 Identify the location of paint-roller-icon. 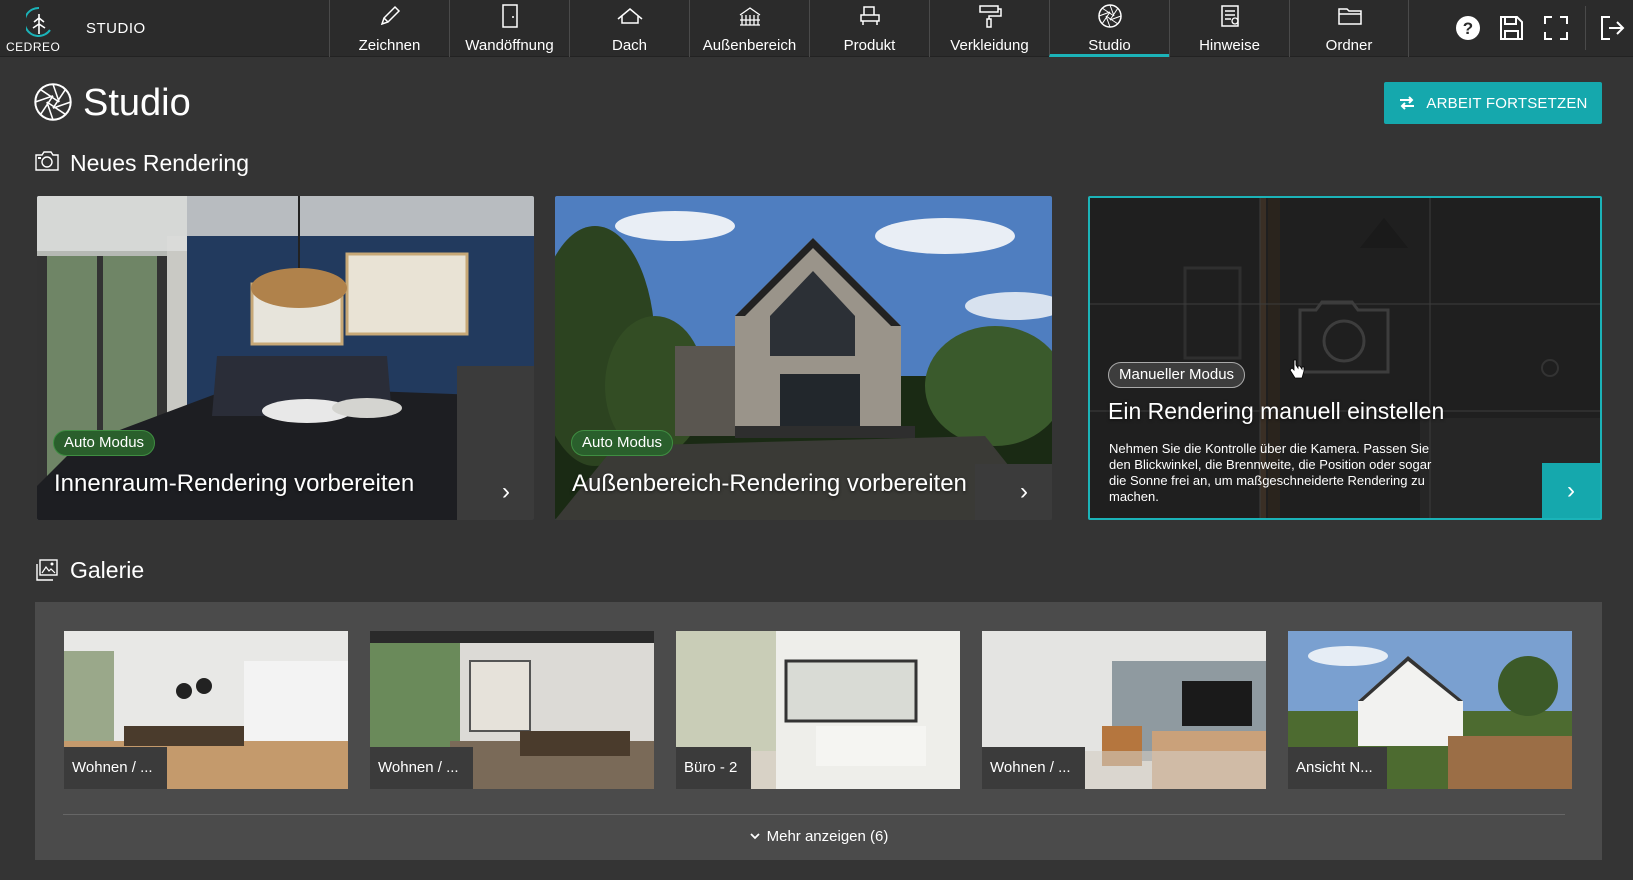
(990, 16).